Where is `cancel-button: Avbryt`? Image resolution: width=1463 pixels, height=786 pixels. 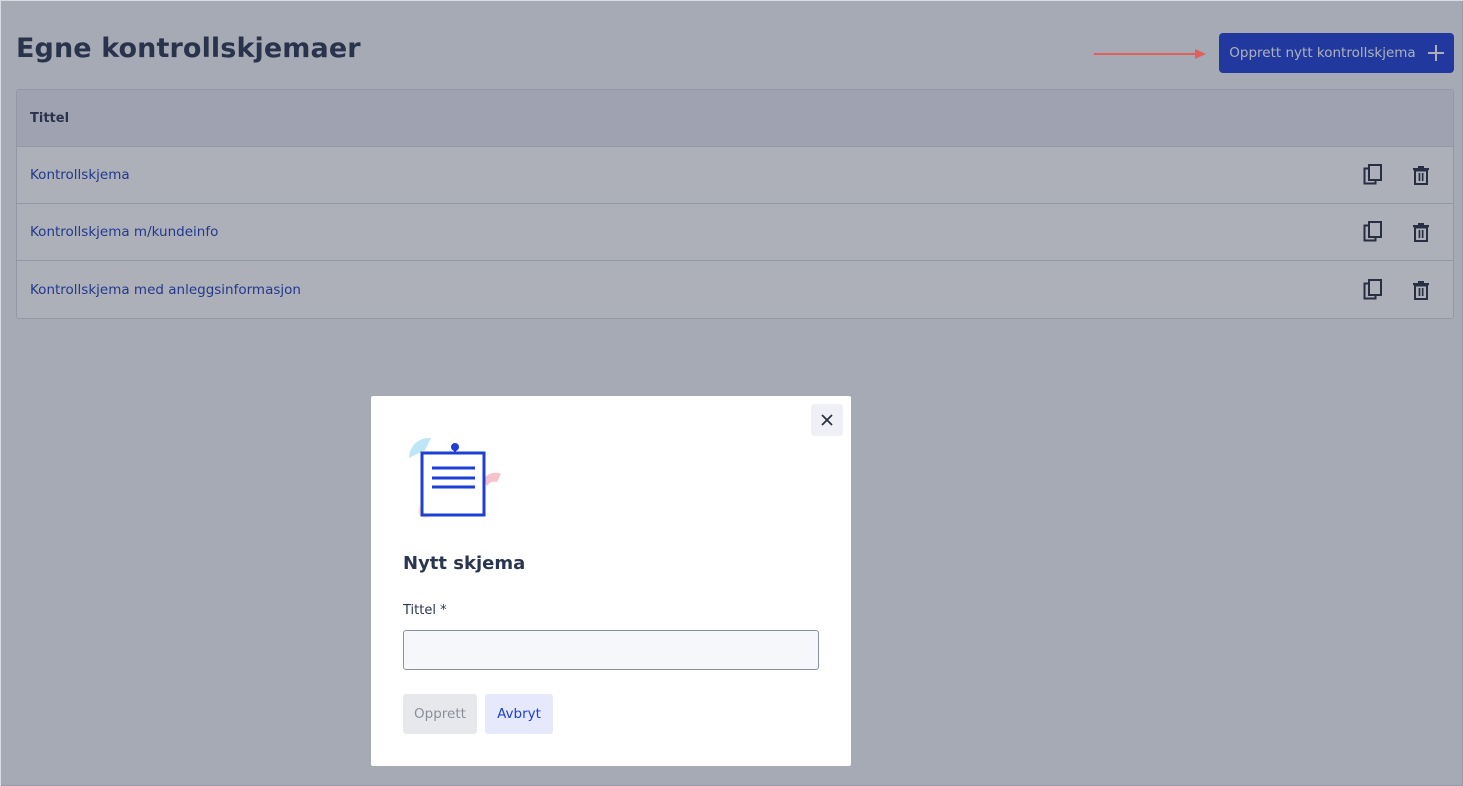
cancel-button: Avbryt is located at coordinates (519, 714).